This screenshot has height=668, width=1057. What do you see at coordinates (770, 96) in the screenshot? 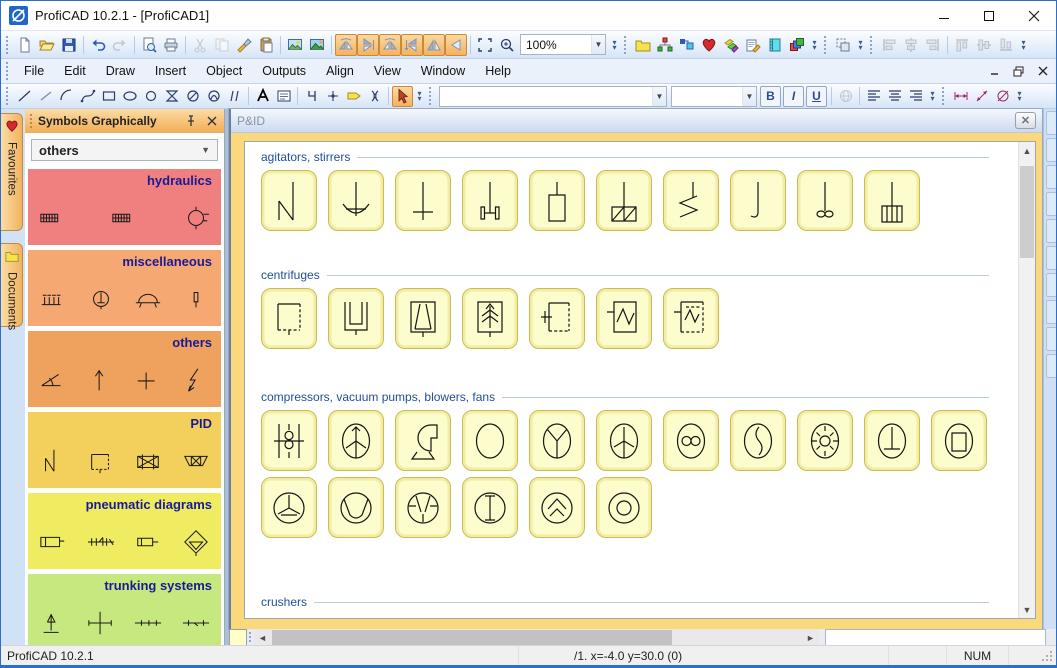
I see `bold-button: B` at bounding box center [770, 96].